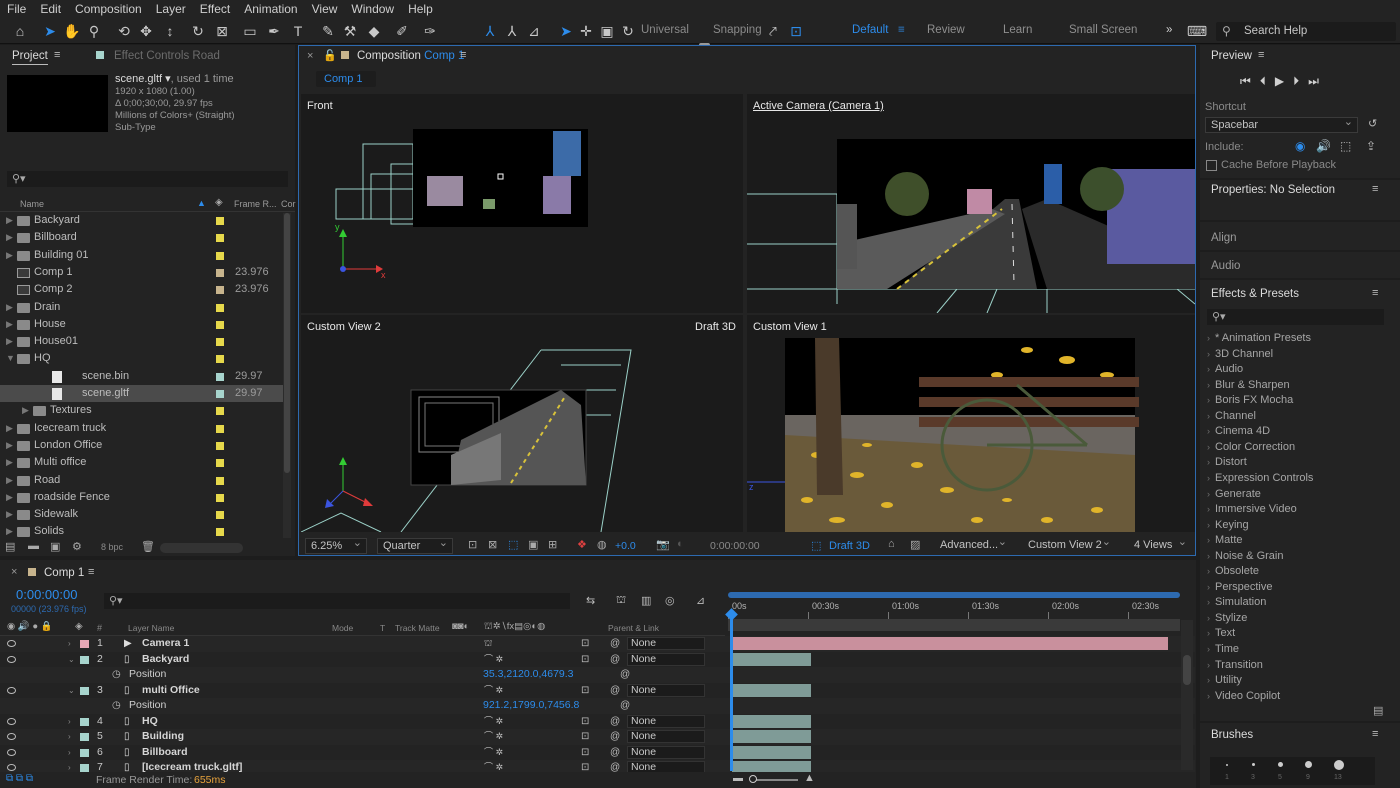  I want to click on last-frame-icon: ⏭, so click(1318, 81).